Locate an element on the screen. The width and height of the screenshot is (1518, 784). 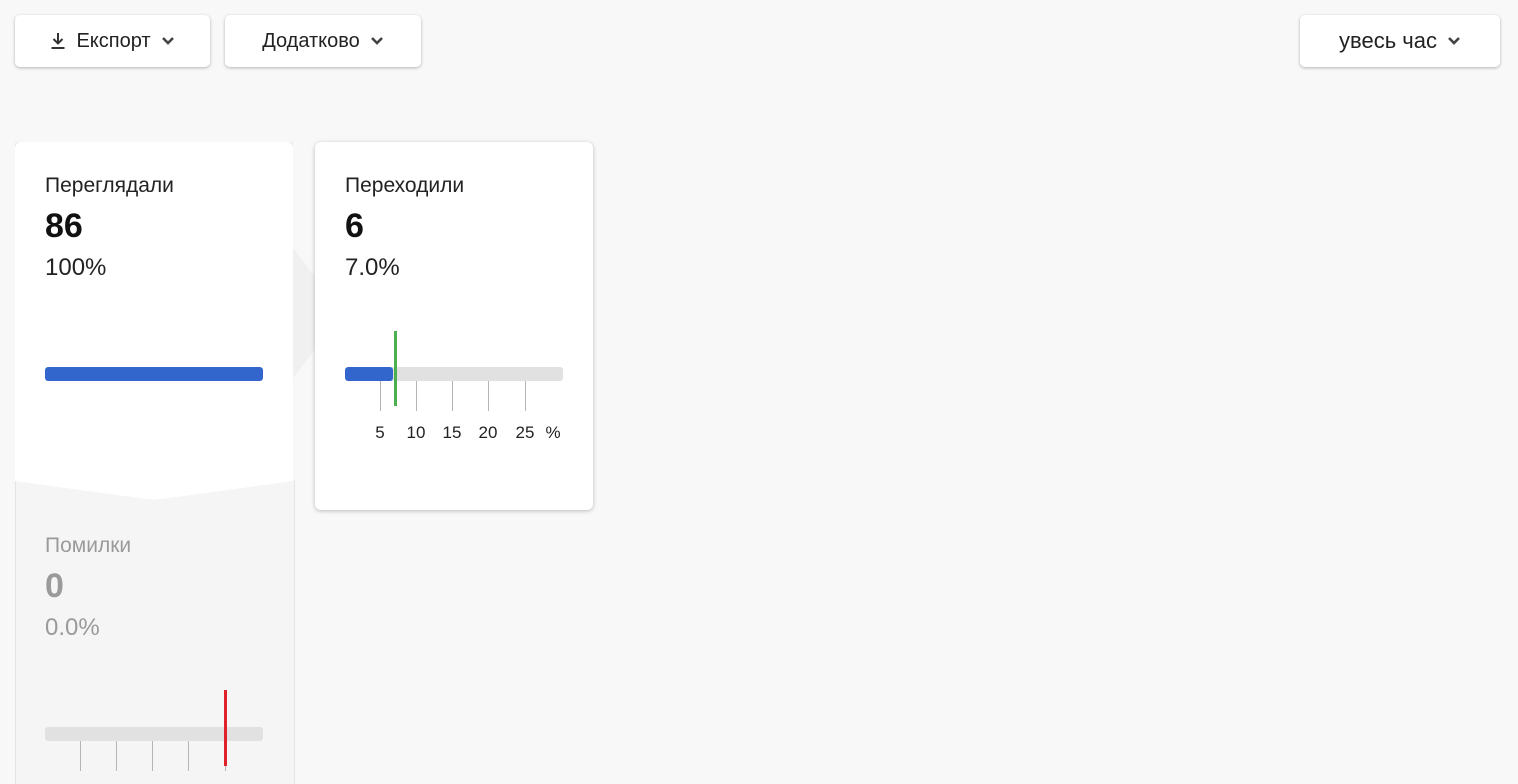
clicked-title: Переходили is located at coordinates (405, 185).